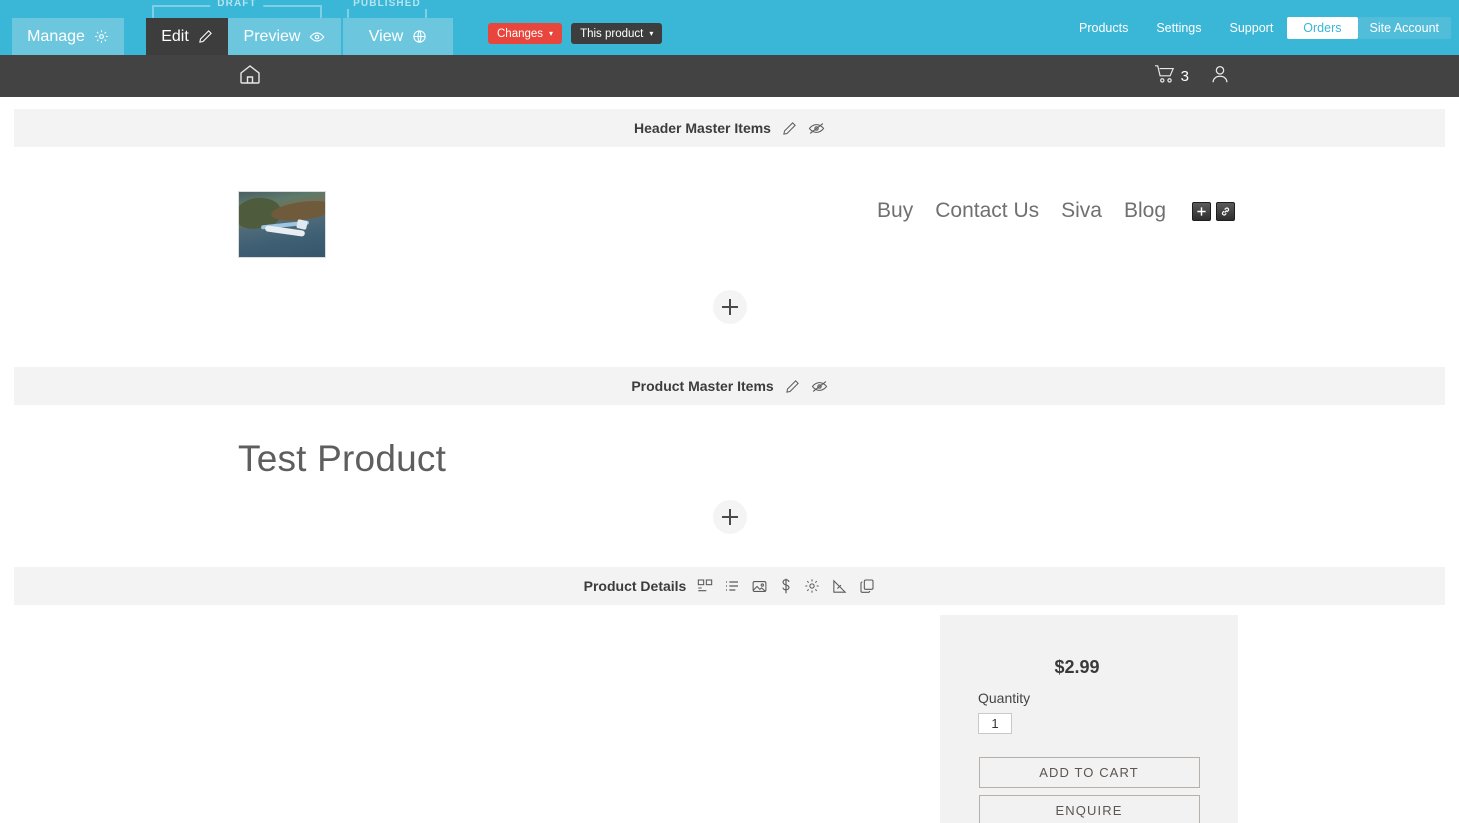  I want to click on menu-item-contact-us: Contact Us, so click(987, 211).